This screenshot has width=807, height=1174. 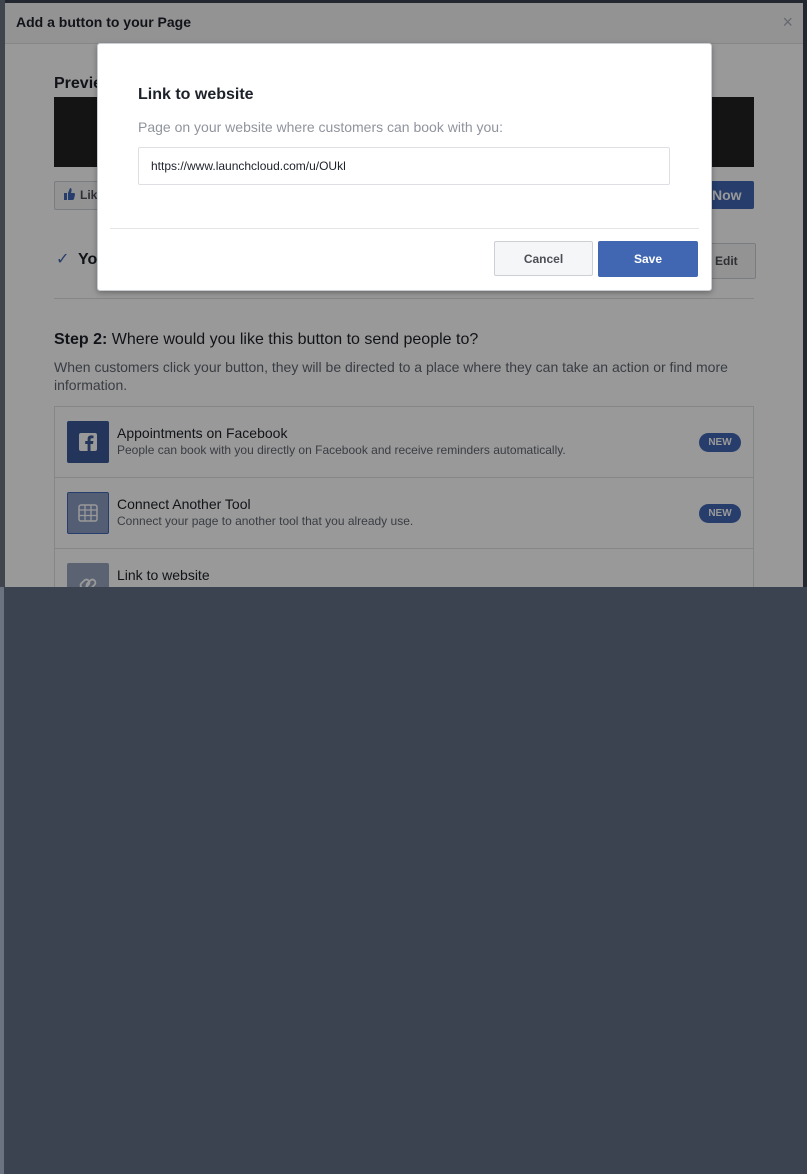 I want to click on modal-title: Link to website, so click(x=196, y=94).